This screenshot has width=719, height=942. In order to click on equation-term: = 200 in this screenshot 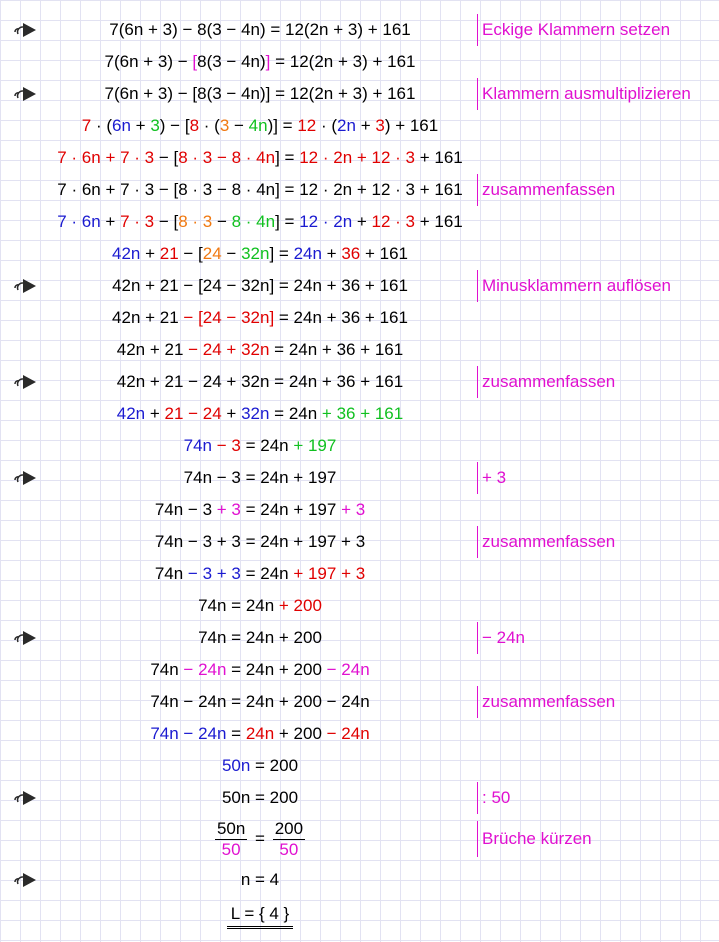, I will do `click(274, 765)`.